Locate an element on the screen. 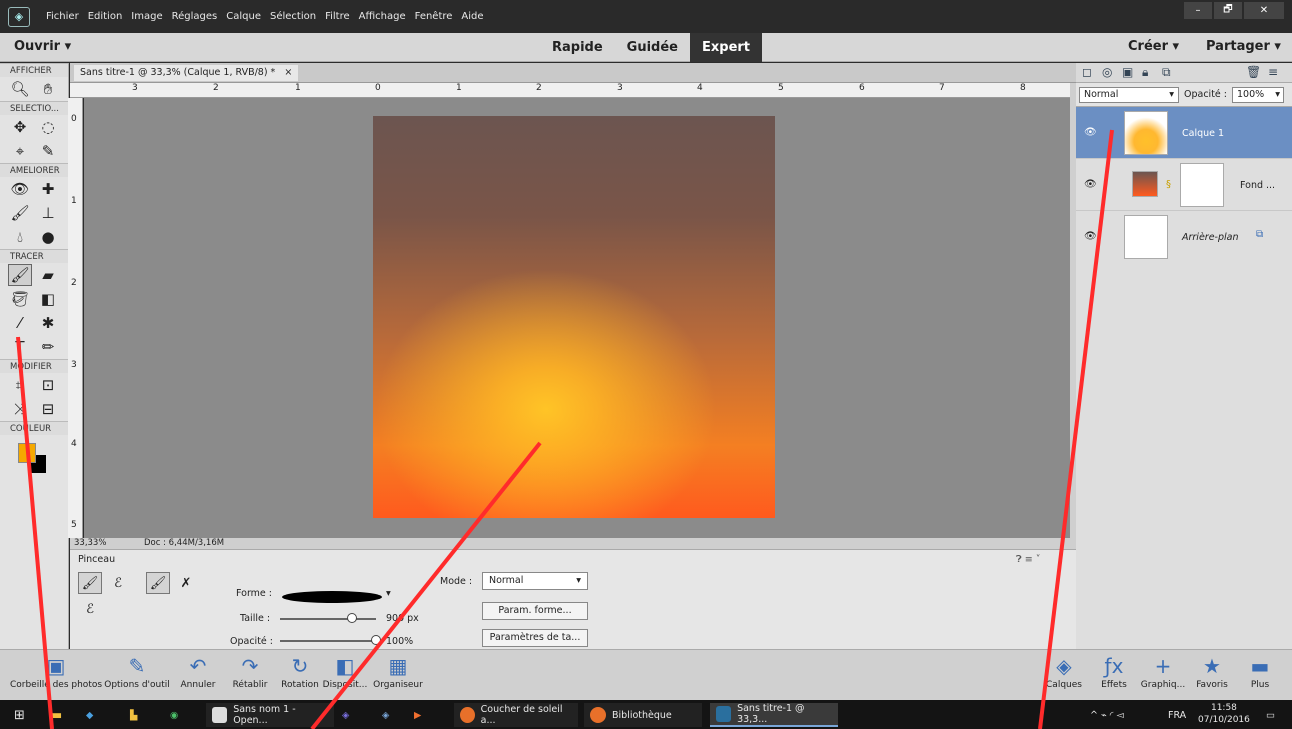  clock: 11:58 07/10/2016 is located at coordinates (1224, 714).